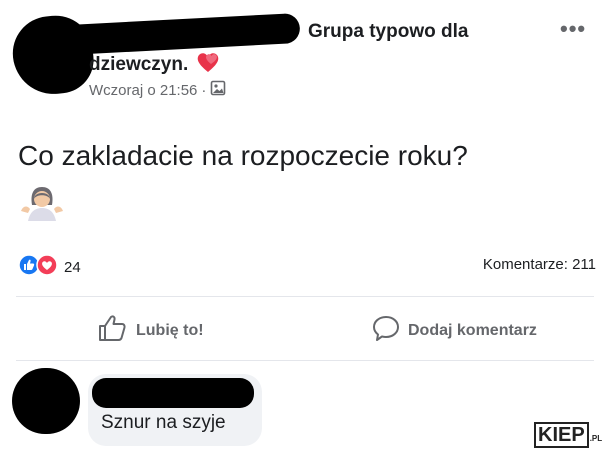 Image resolution: width=610 pixels, height=453 pixels. I want to click on like-label: Lubię to!, so click(170, 330).